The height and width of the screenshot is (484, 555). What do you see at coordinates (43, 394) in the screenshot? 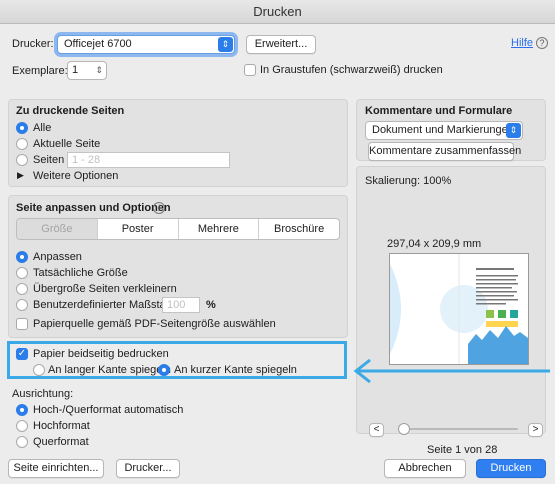
I see `orientation-heading: Ausrichtung:` at bounding box center [43, 394].